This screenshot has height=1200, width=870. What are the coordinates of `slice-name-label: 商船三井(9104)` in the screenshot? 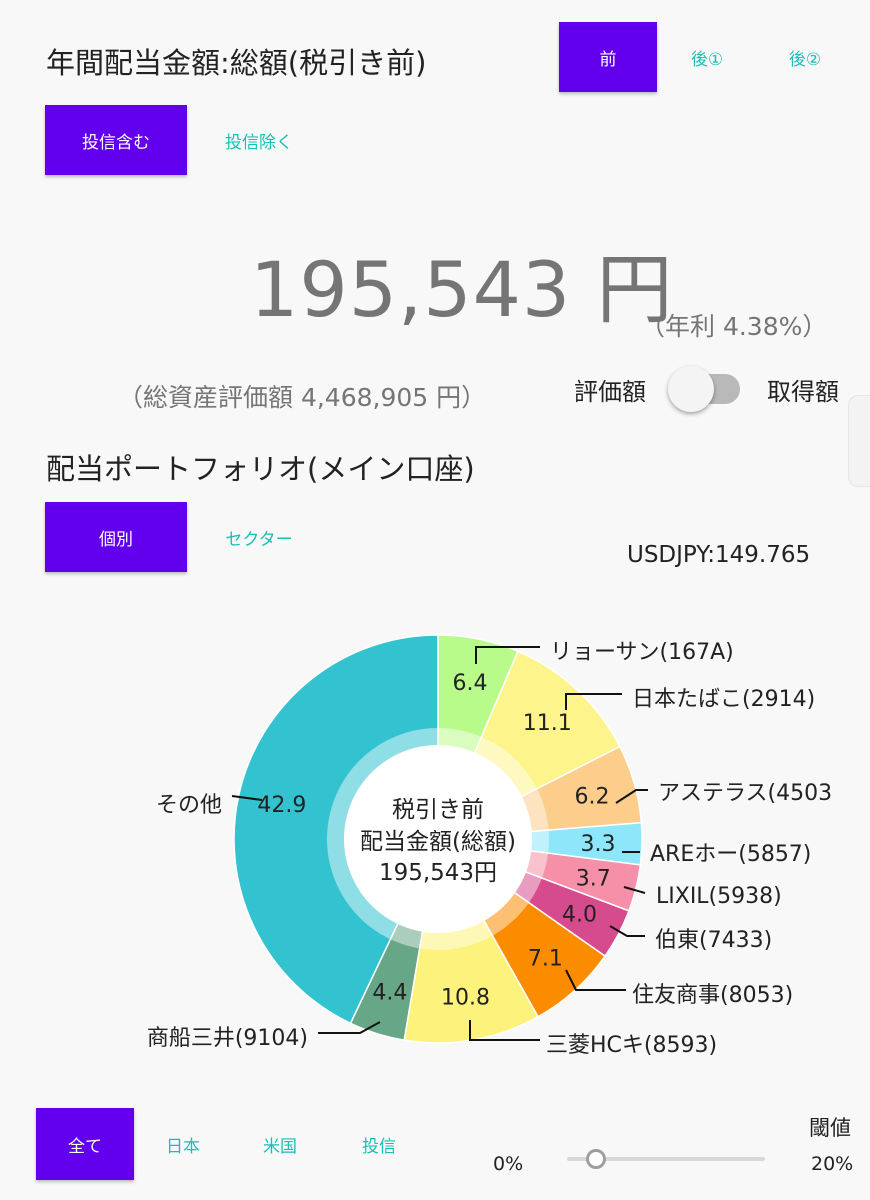 It's located at (227, 1038).